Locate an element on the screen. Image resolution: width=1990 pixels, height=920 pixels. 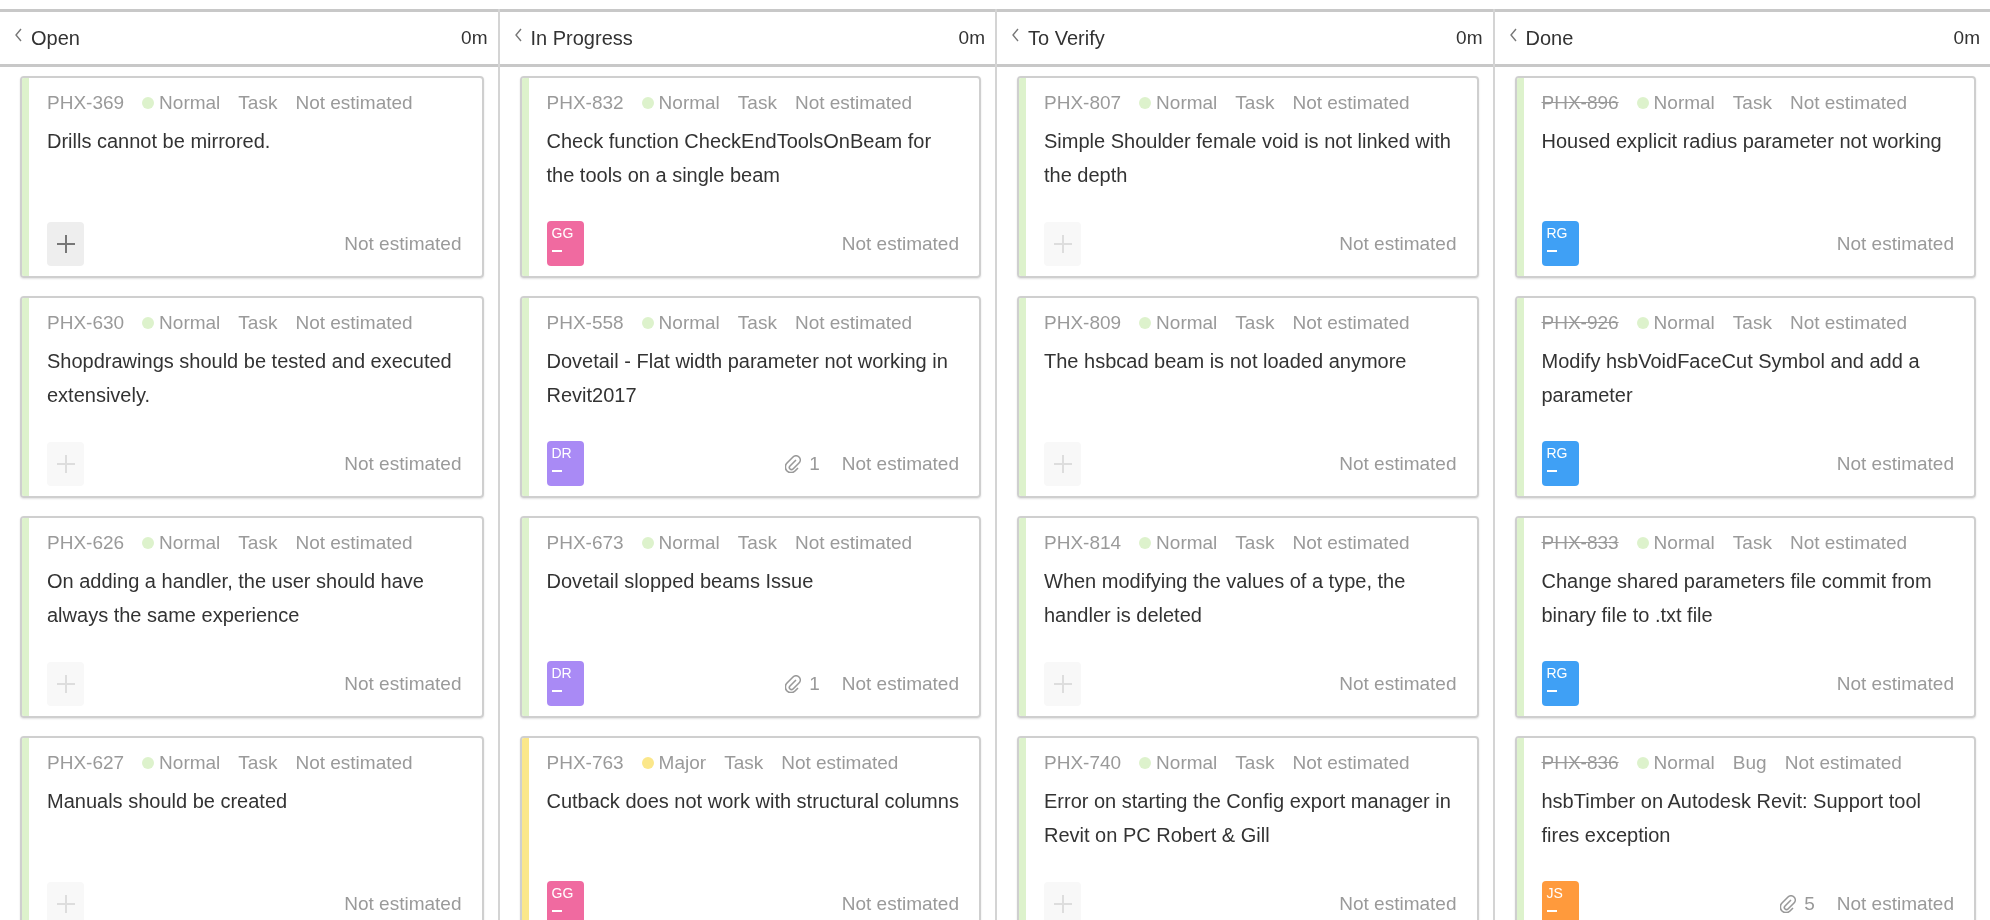
card-summary: Check function CheckEndToolsOnBeam for the tools on a single beam is located at coordinates (739, 158).